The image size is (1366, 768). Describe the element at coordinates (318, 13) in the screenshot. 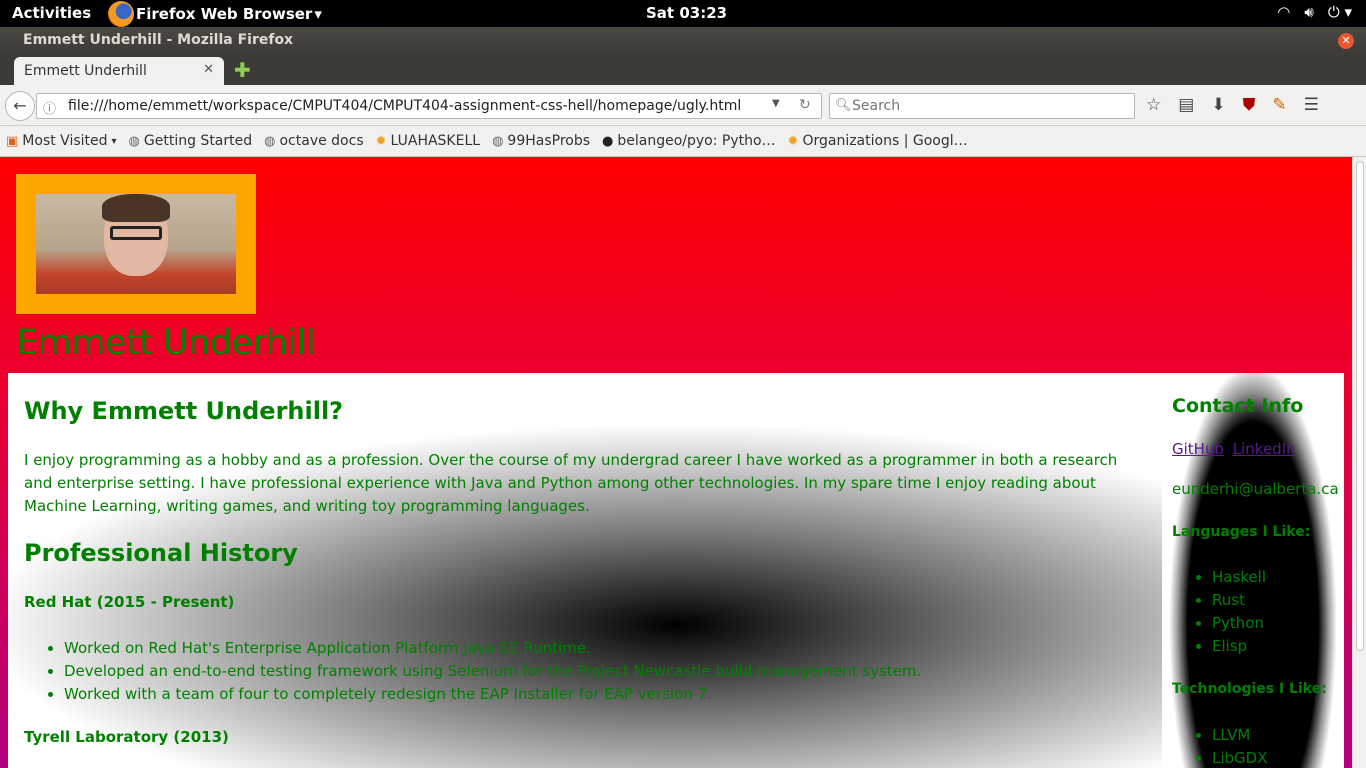

I see `chevron-down-icon: ▾` at that location.